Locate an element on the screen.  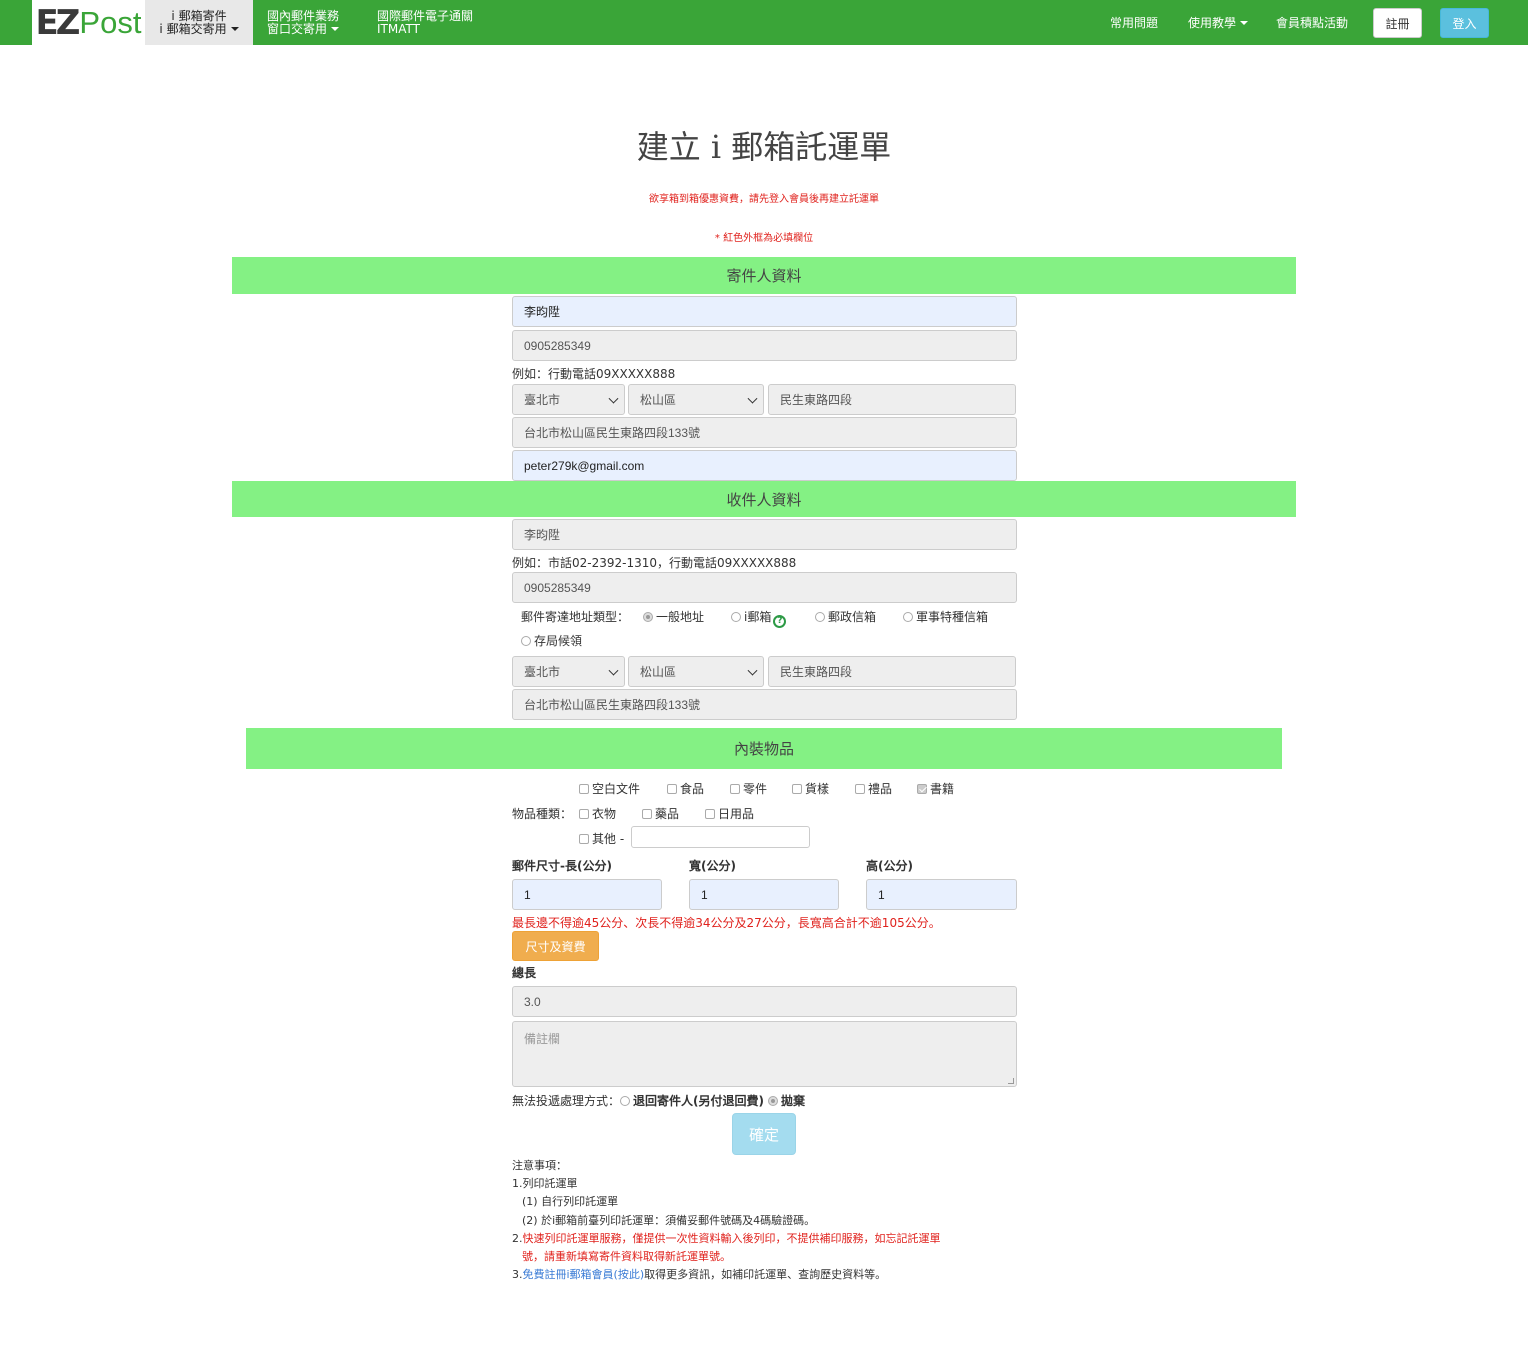
logo-post-text: Post is located at coordinates (110, 22).